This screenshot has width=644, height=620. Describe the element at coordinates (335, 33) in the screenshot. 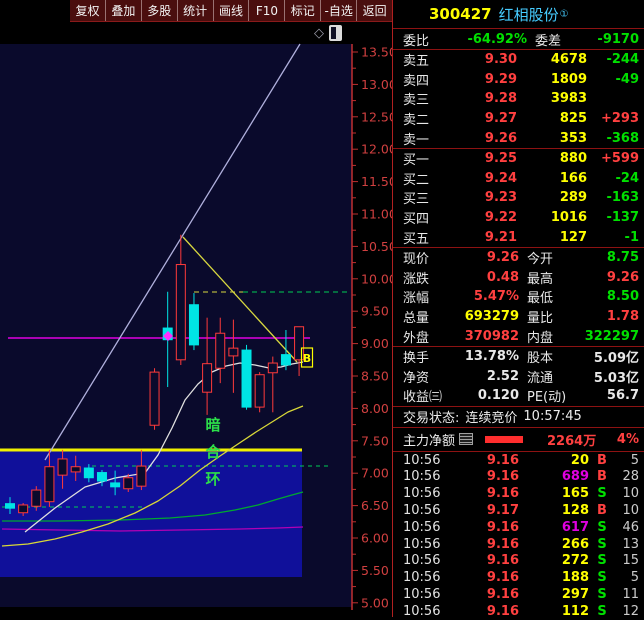

I see `panel-layout-icon` at that location.